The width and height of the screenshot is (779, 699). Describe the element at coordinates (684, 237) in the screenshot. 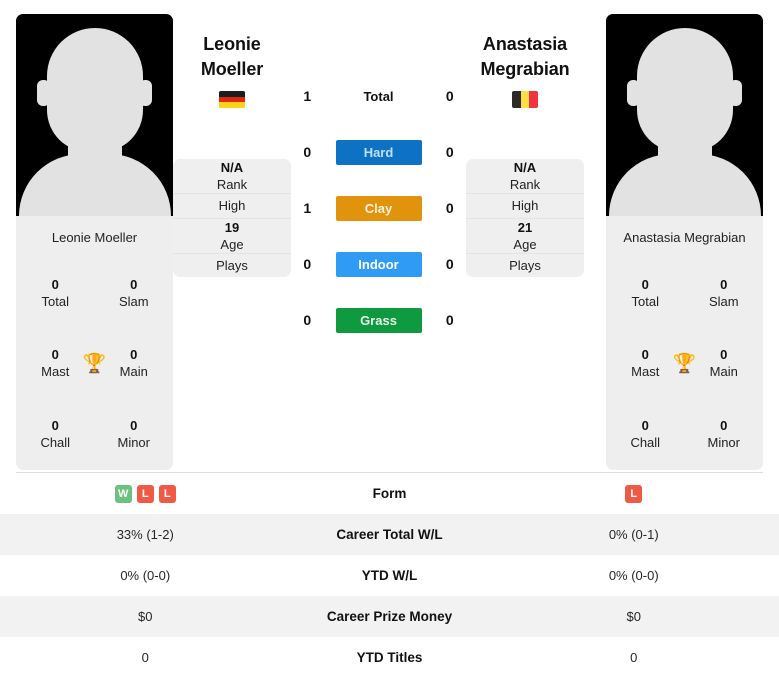

I see `right-player-name-caption: Anastasia Megrabian` at that location.